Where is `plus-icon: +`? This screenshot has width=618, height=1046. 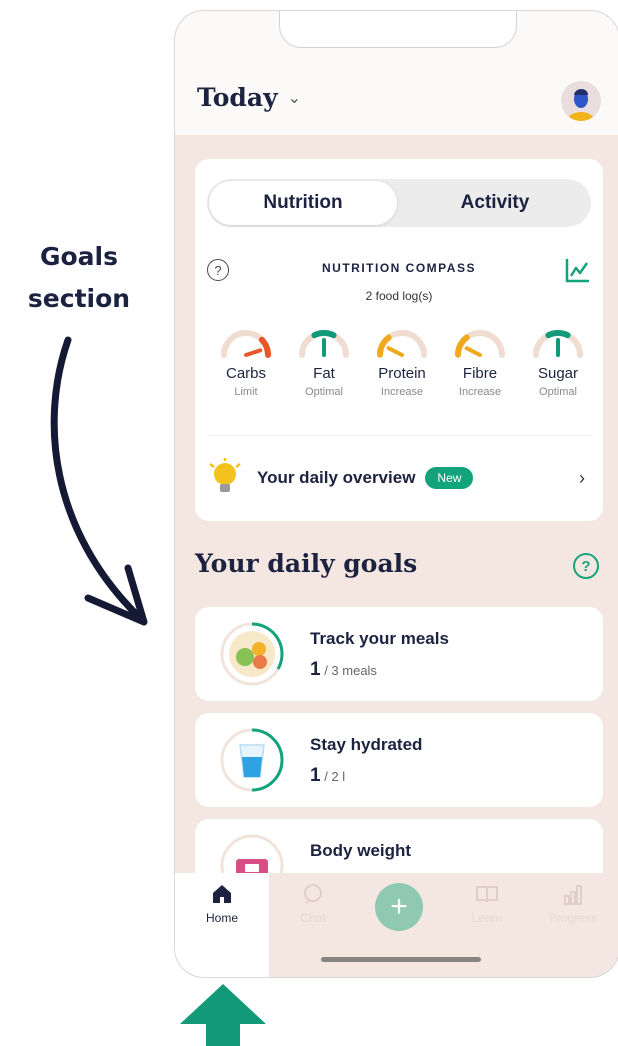 plus-icon: + is located at coordinates (399, 906).